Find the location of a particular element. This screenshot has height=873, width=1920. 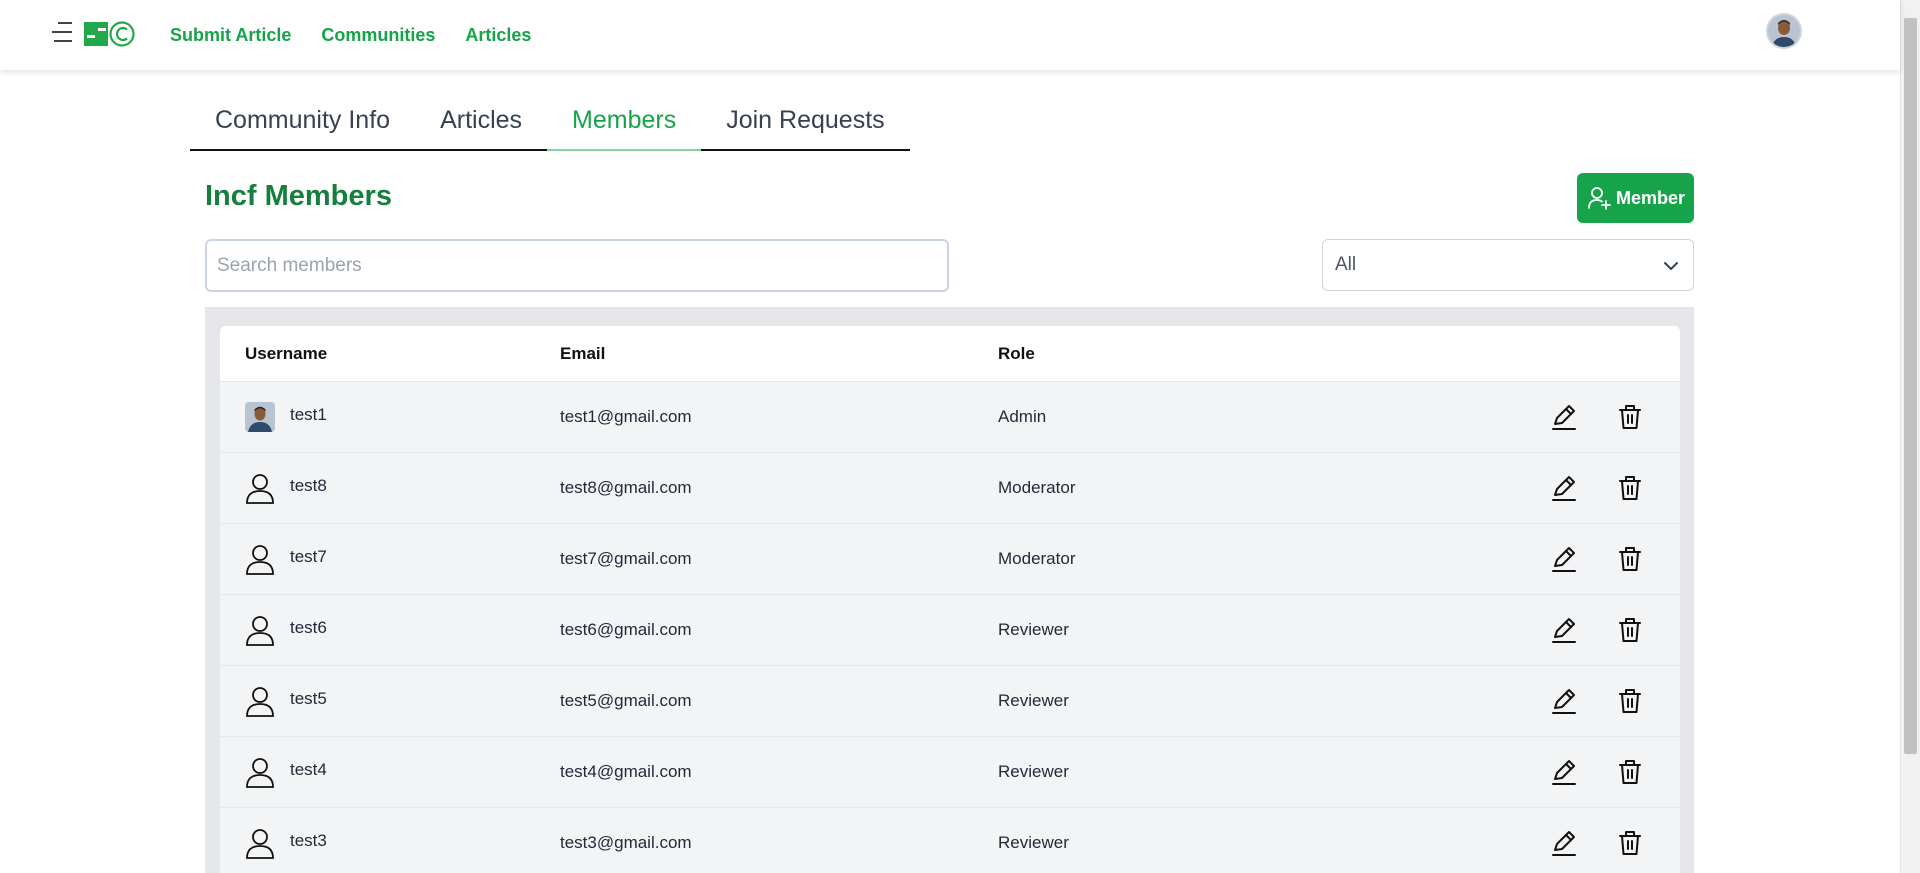

nav-submit-article: Submit Article is located at coordinates (230, 35).